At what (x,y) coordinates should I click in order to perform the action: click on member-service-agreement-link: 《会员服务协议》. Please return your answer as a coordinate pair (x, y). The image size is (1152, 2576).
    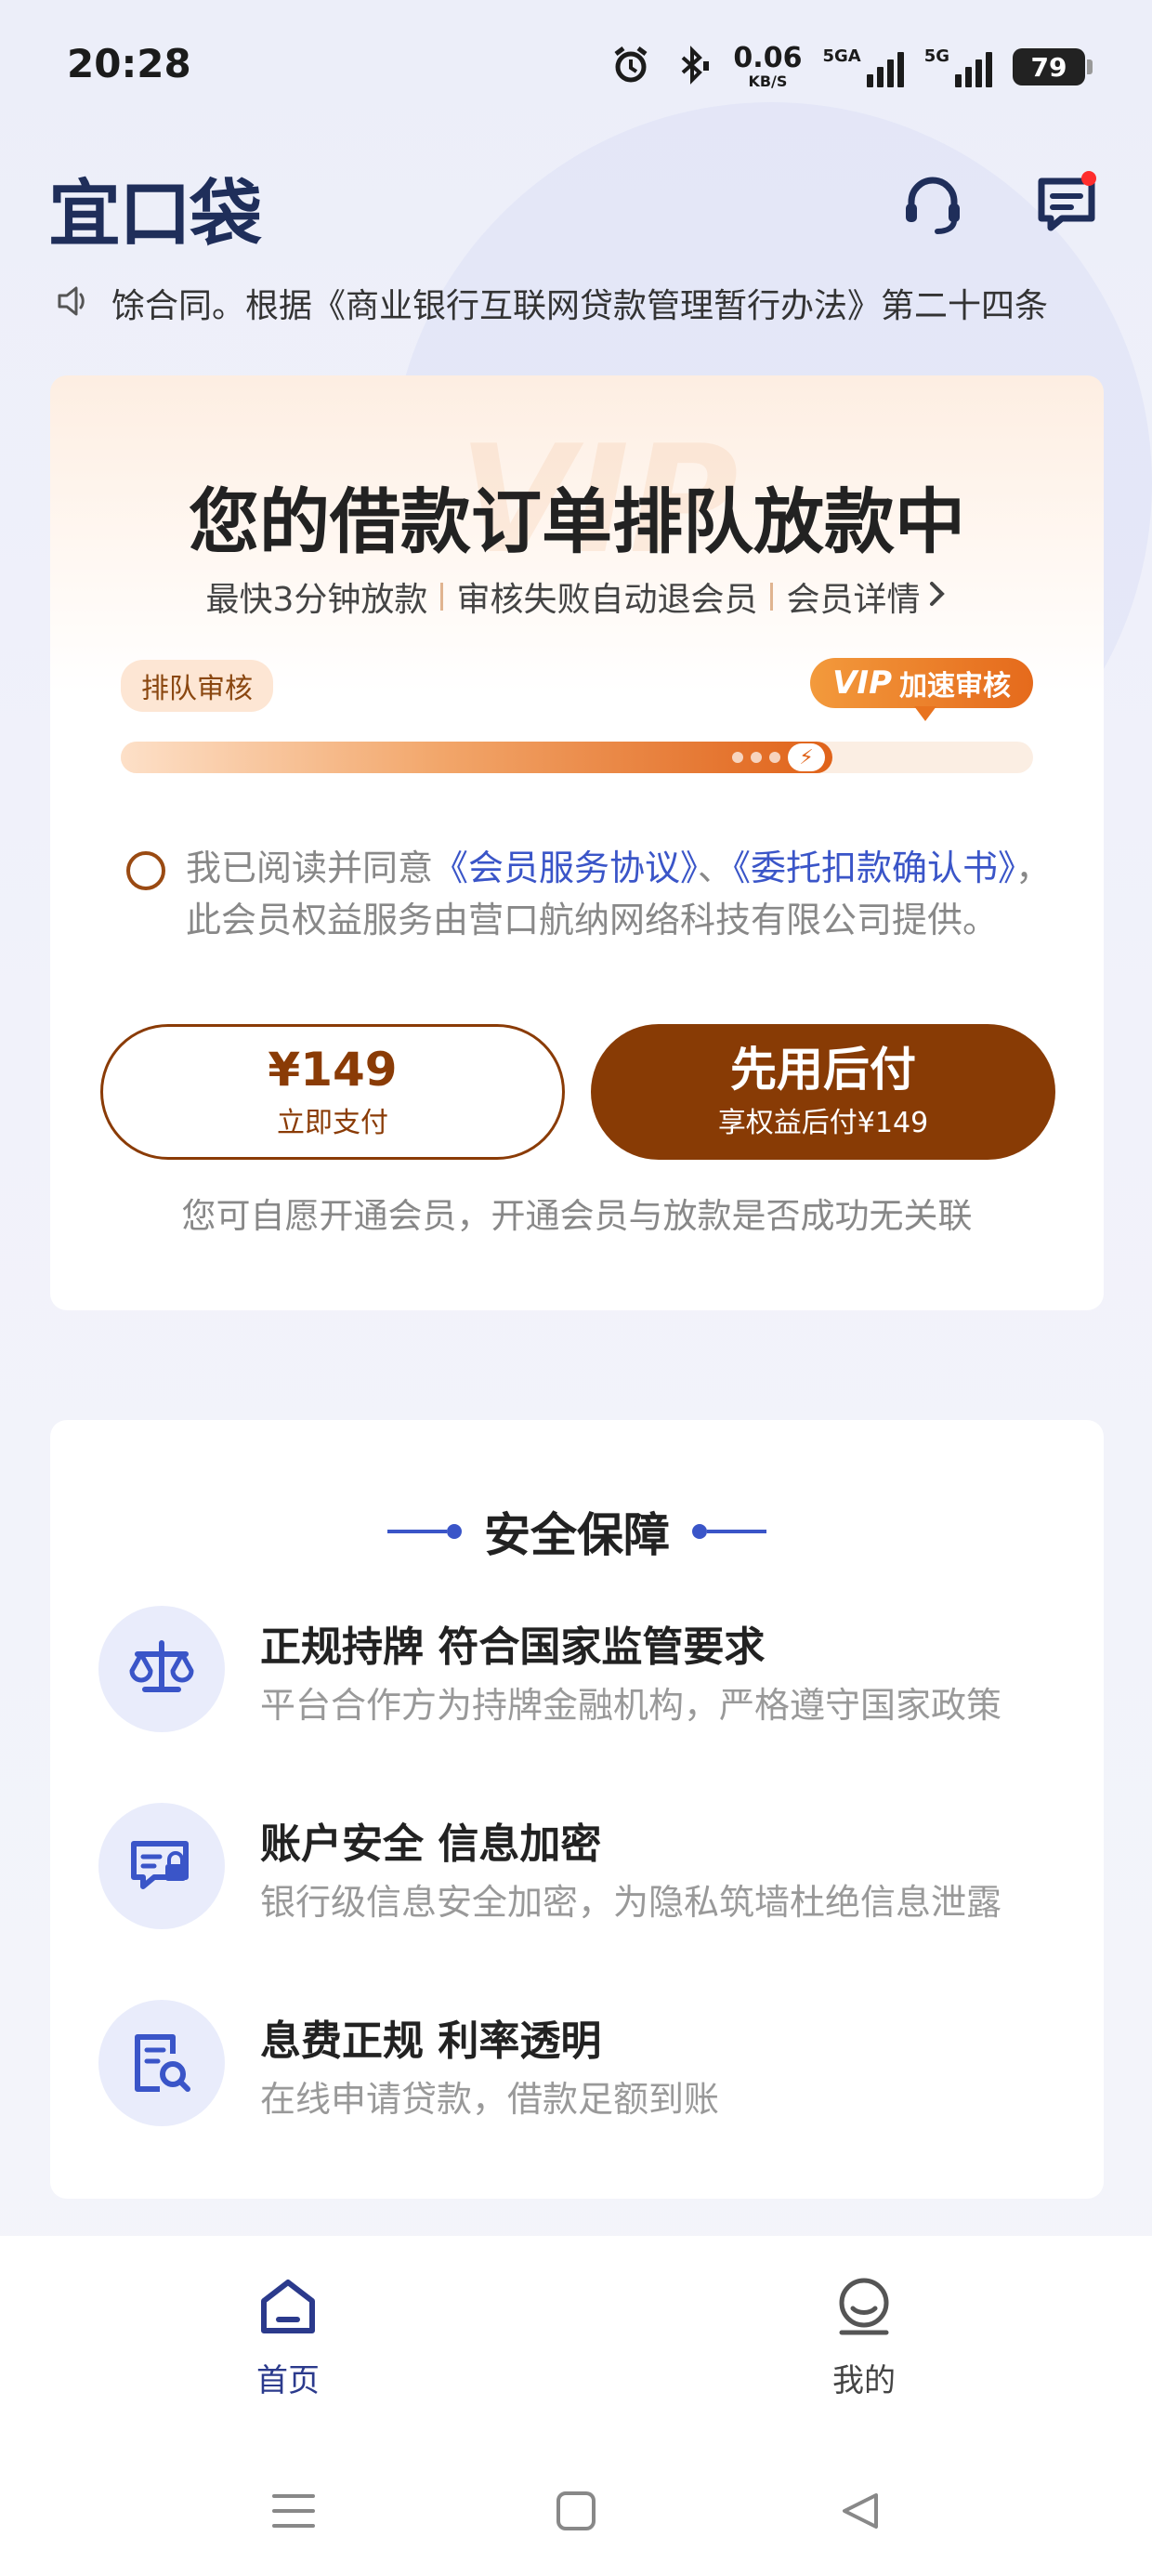
    Looking at the image, I should click on (565, 868).